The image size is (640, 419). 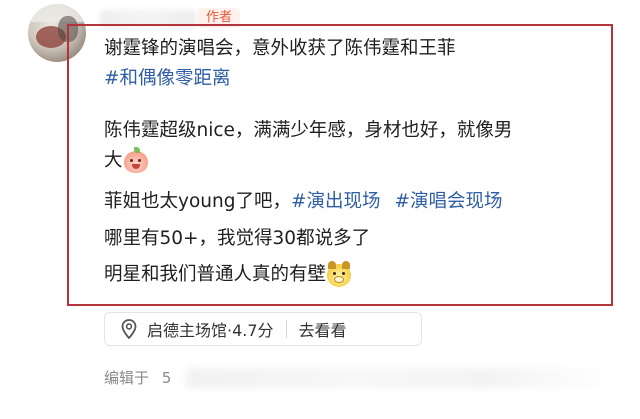 I want to click on hashtag-link: #和偶像零距离, so click(x=167, y=79).